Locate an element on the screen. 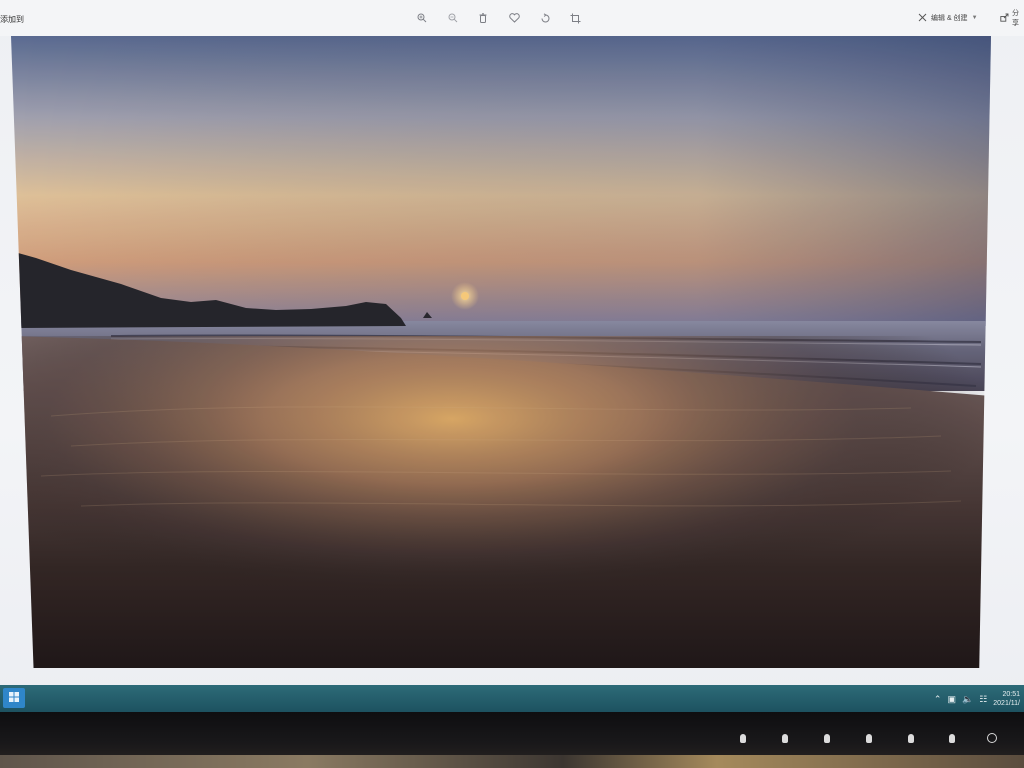 This screenshot has width=1024, height=768. favorite-icon is located at coordinates (514, 18).